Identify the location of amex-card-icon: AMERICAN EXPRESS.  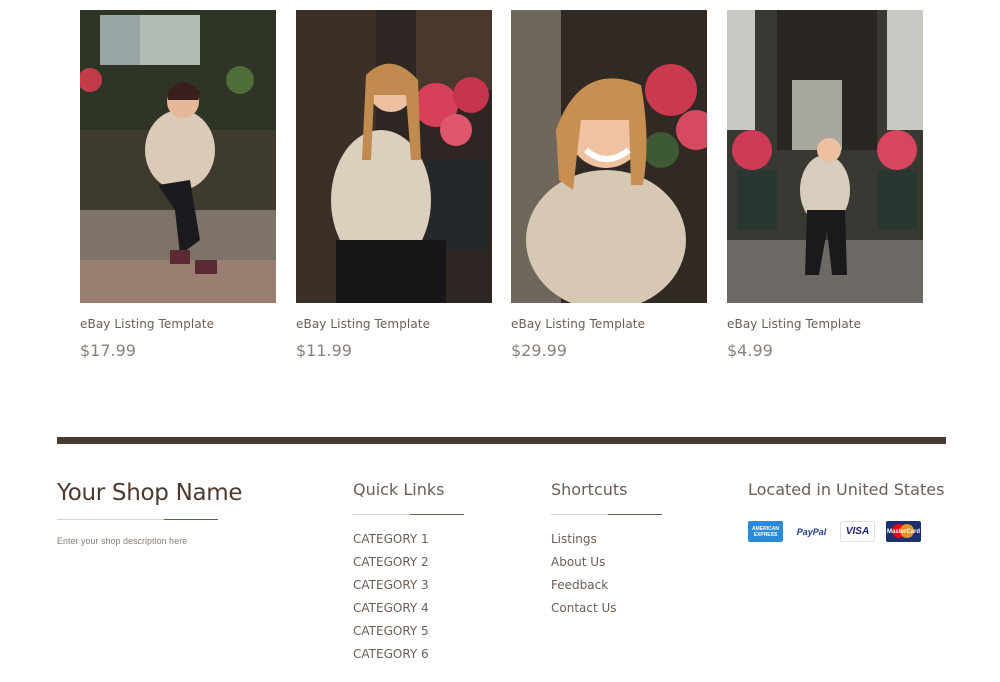
(765, 531).